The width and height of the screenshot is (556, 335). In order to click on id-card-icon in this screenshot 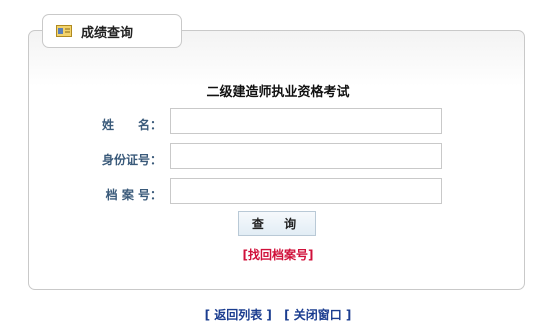, I will do `click(64, 31)`.